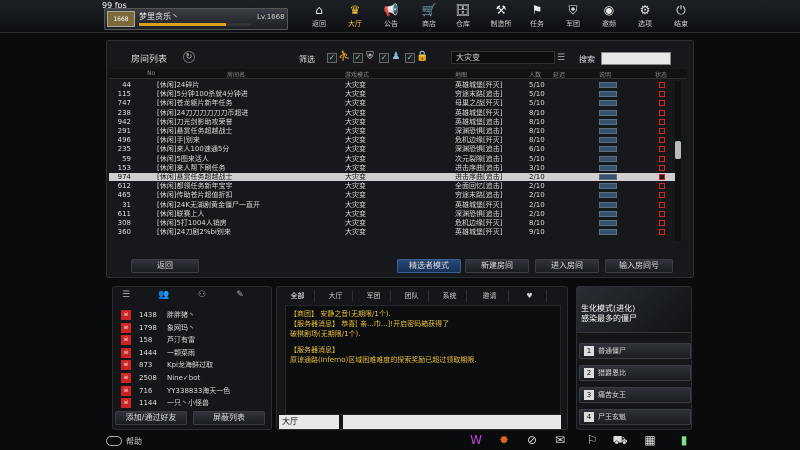 The width and height of the screenshot is (800, 450). Describe the element at coordinates (497, 266) in the screenshot. I see `create-room-button: 新建房间` at that location.